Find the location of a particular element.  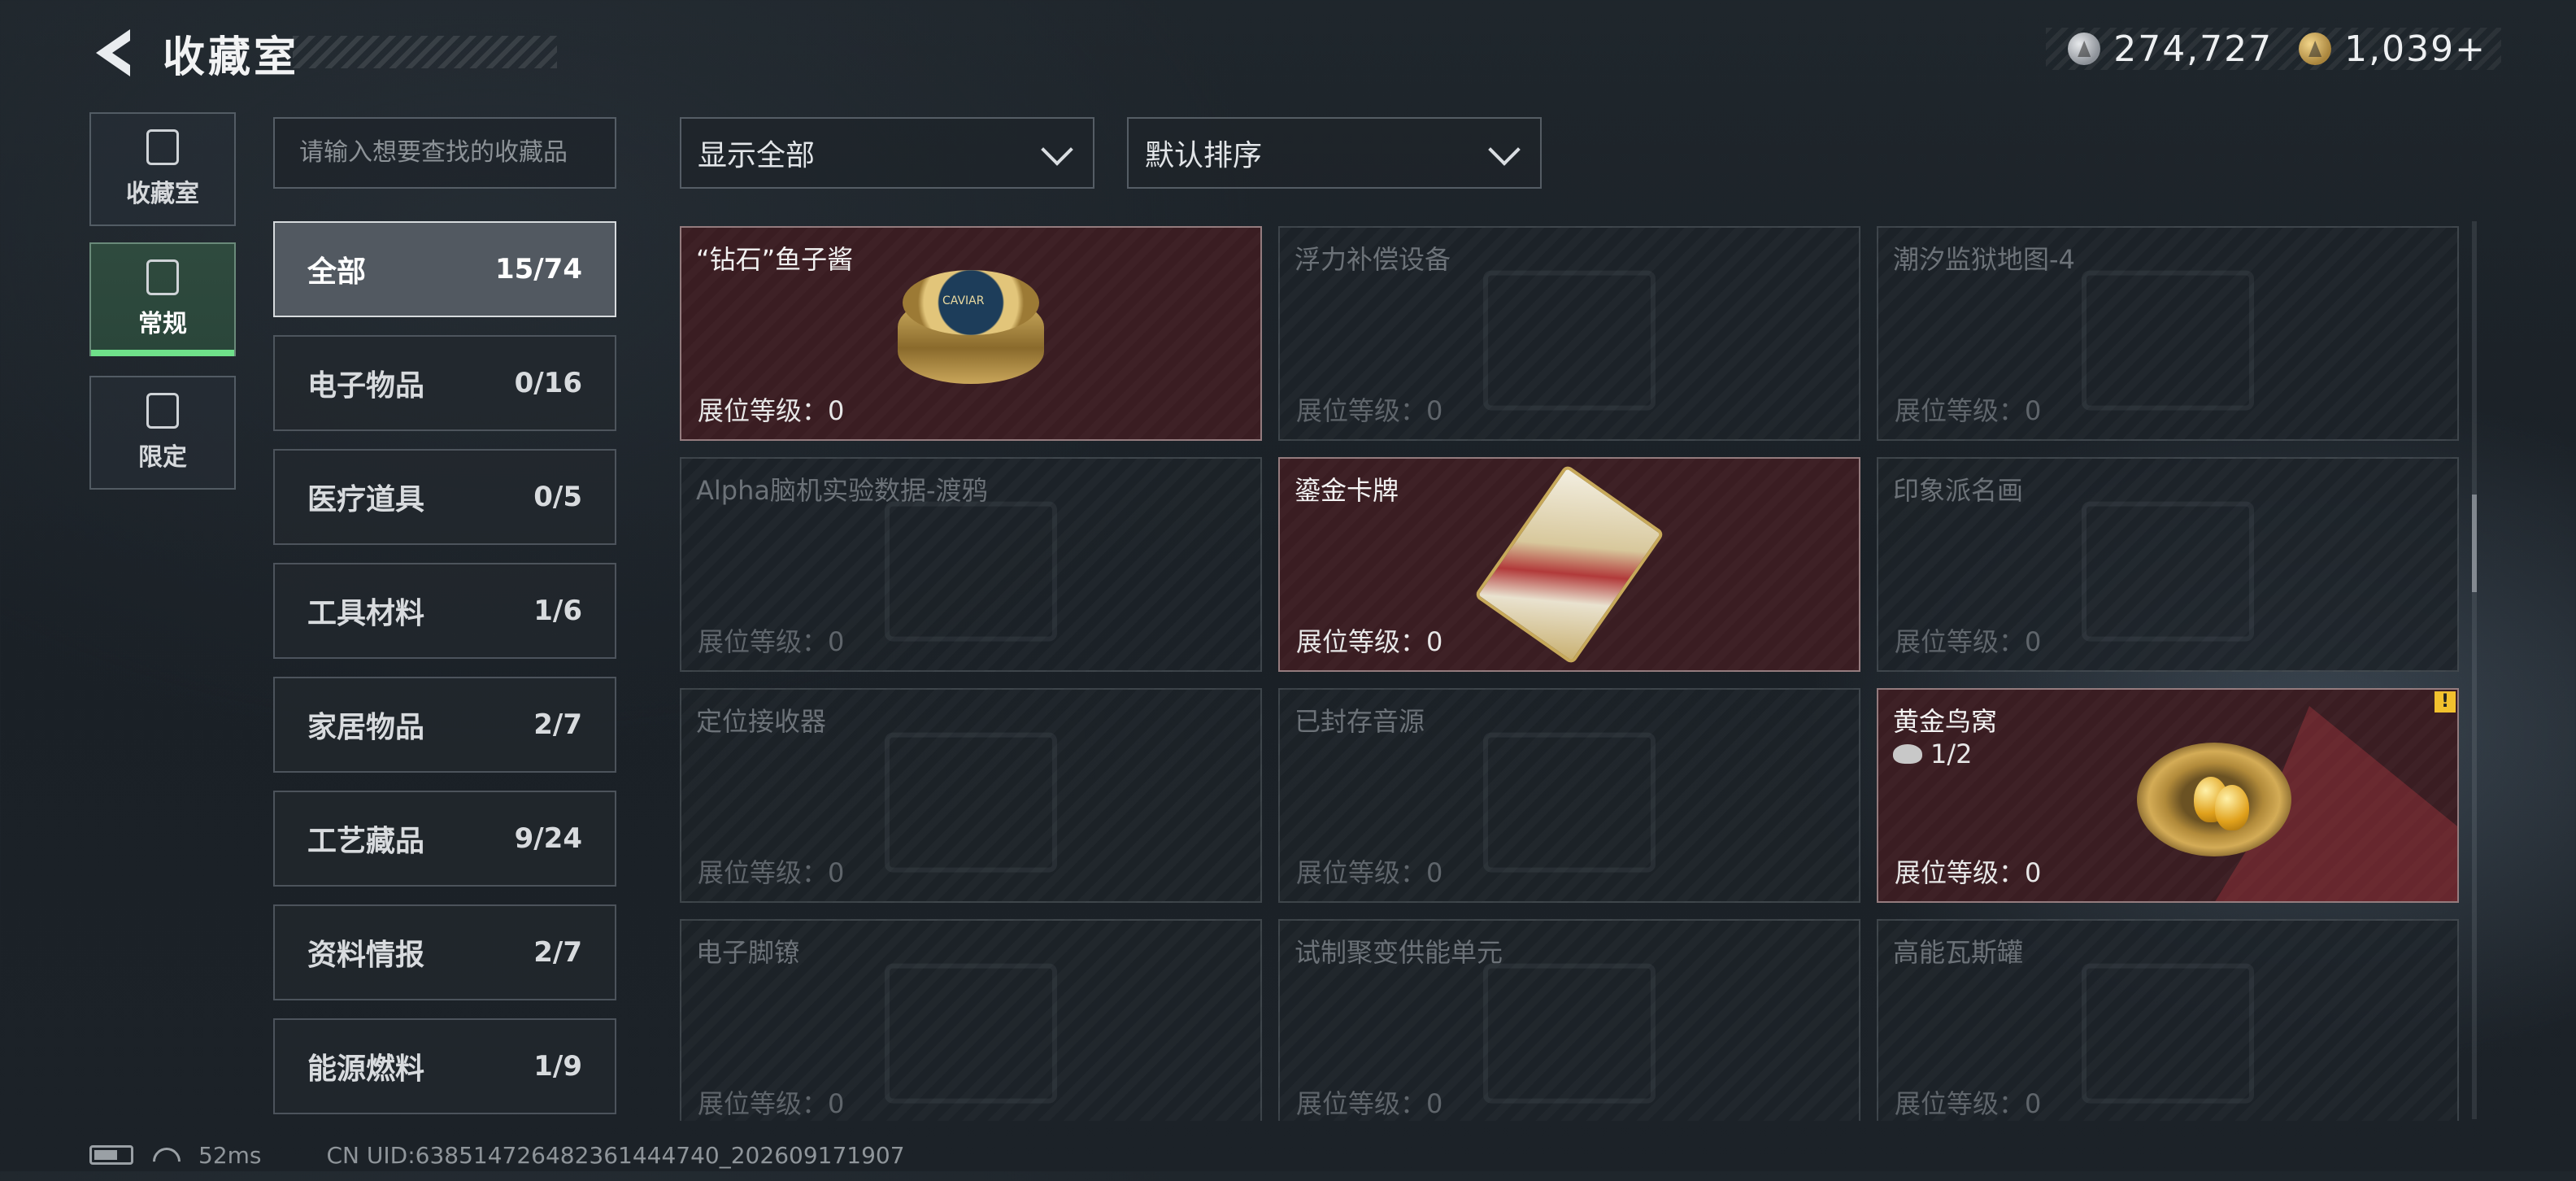

grid-scrollbar-thumb is located at coordinates (2475, 543).